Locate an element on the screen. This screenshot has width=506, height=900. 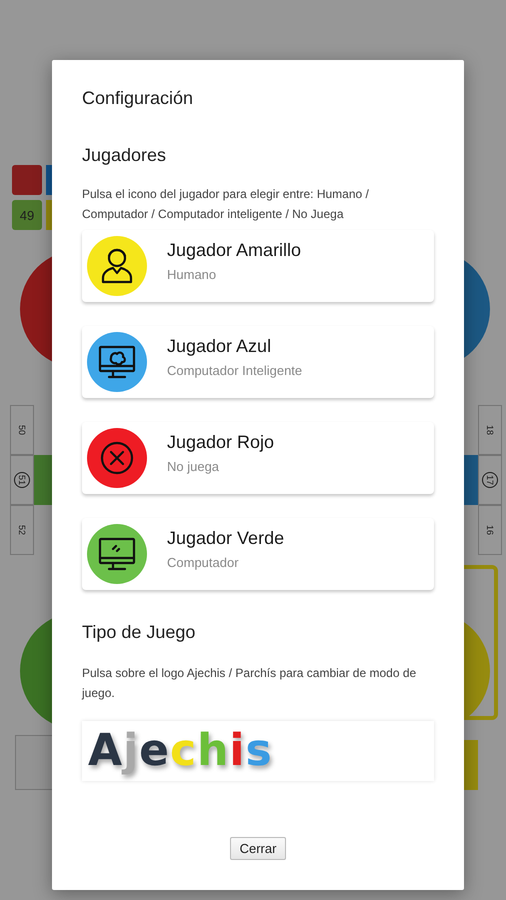
game-logo: Ajechis is located at coordinates (258, 751).